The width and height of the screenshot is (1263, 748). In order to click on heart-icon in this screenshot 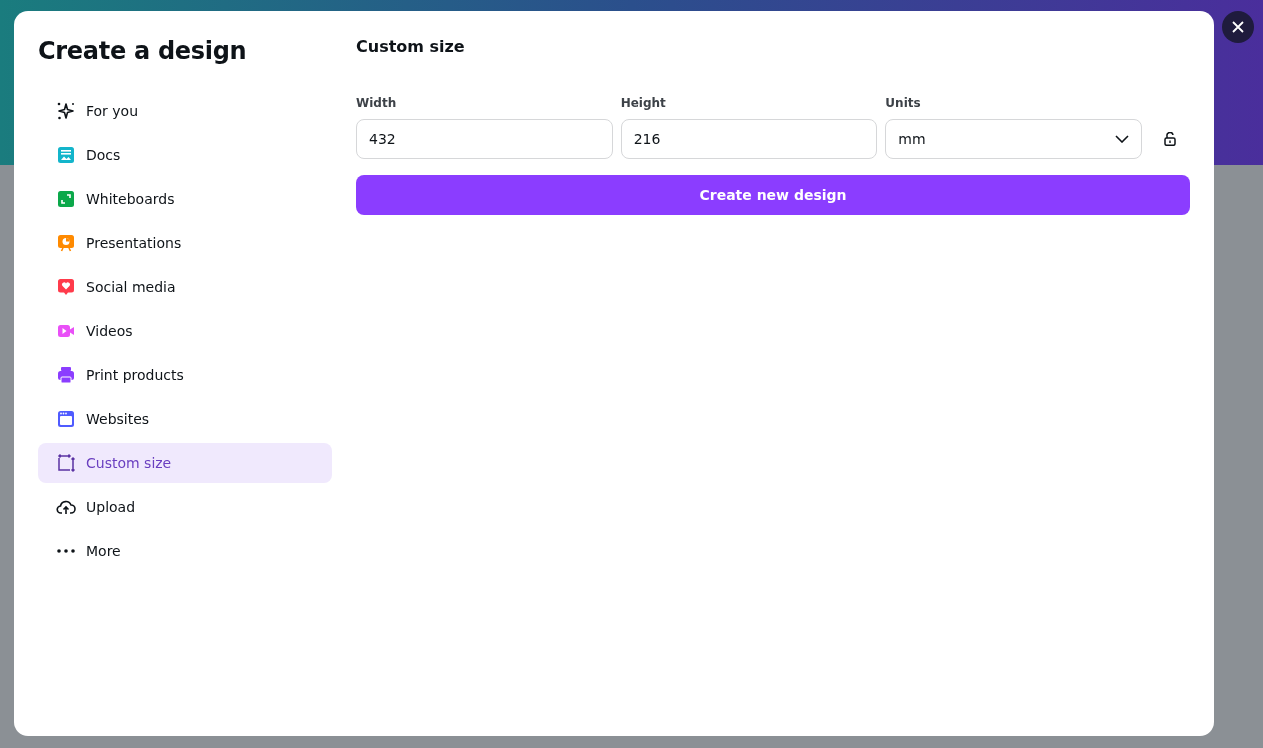, I will do `click(66, 287)`.